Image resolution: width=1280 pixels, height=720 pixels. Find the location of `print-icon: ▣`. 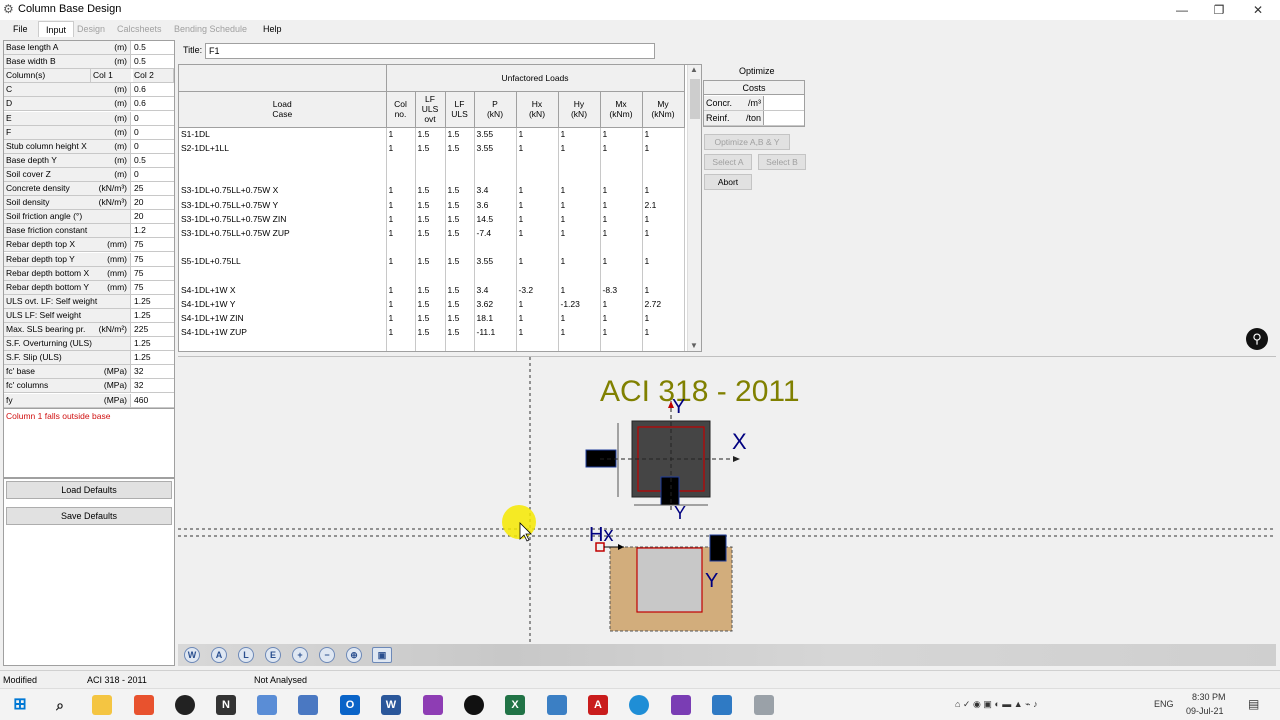

print-icon: ▣ is located at coordinates (382, 655).